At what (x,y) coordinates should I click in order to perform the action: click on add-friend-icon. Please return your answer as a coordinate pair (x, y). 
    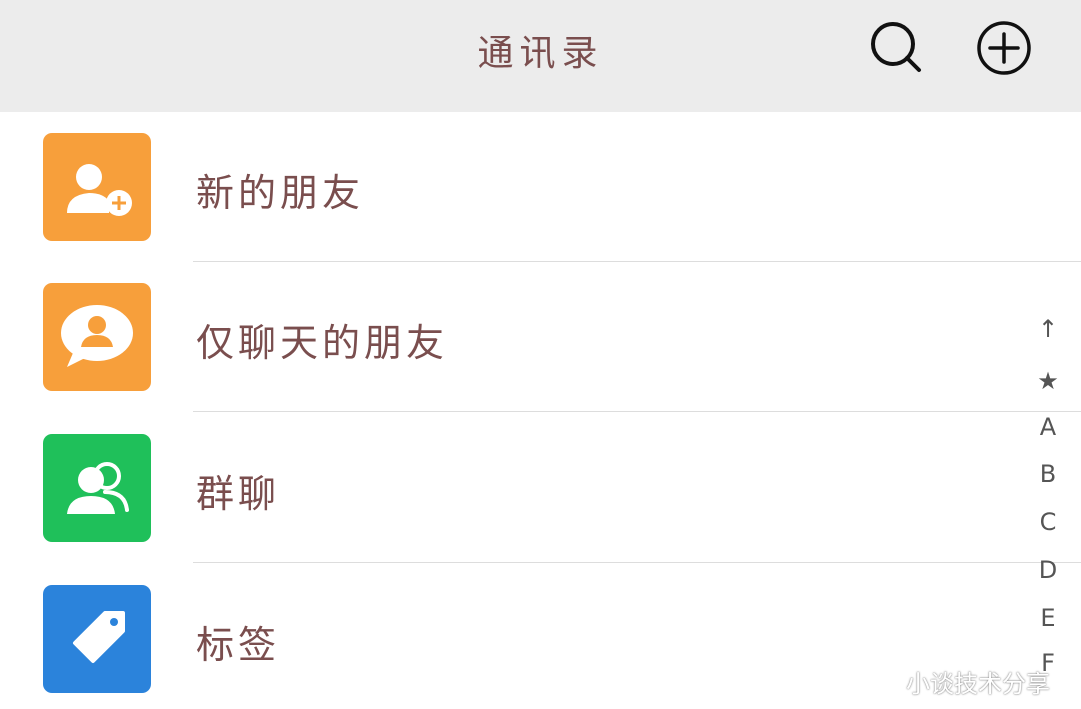
    Looking at the image, I should click on (97, 187).